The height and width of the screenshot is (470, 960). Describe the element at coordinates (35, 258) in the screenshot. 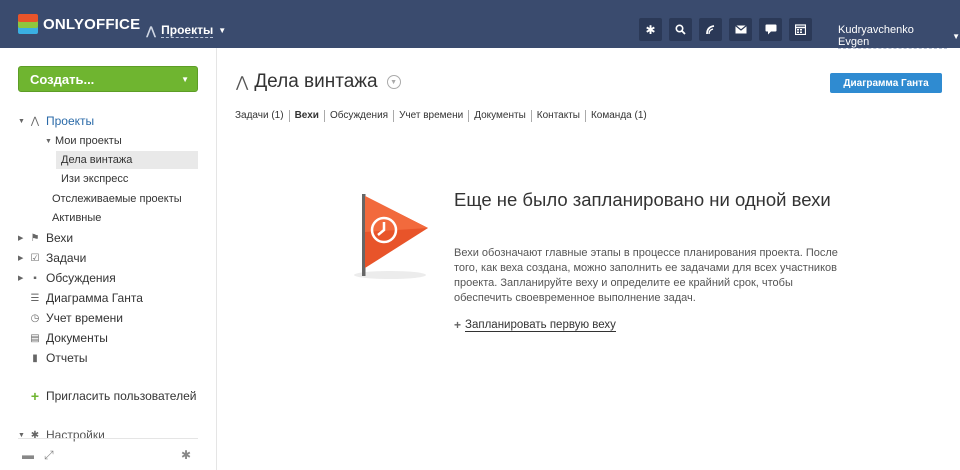

I see `task-icon: ☑` at that location.